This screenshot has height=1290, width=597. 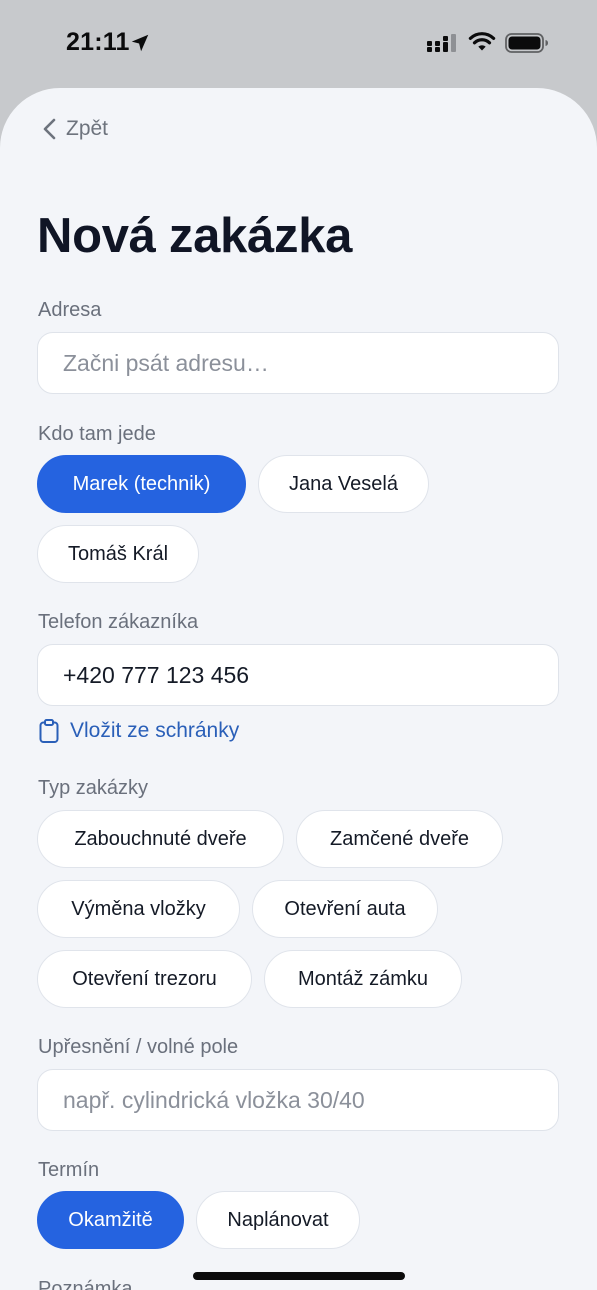 What do you see at coordinates (70, 310) in the screenshot?
I see `address-label: Adresa` at bounding box center [70, 310].